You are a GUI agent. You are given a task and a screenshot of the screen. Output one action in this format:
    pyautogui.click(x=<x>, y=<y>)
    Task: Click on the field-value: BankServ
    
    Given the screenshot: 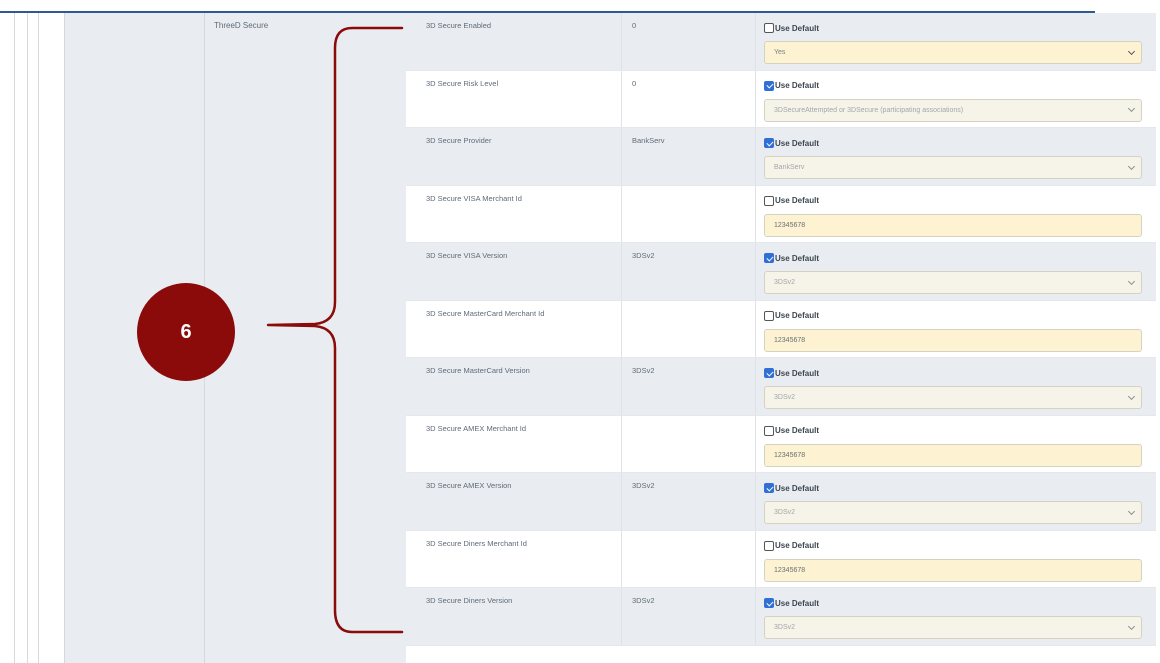 What is the action you would take?
    pyautogui.click(x=789, y=167)
    